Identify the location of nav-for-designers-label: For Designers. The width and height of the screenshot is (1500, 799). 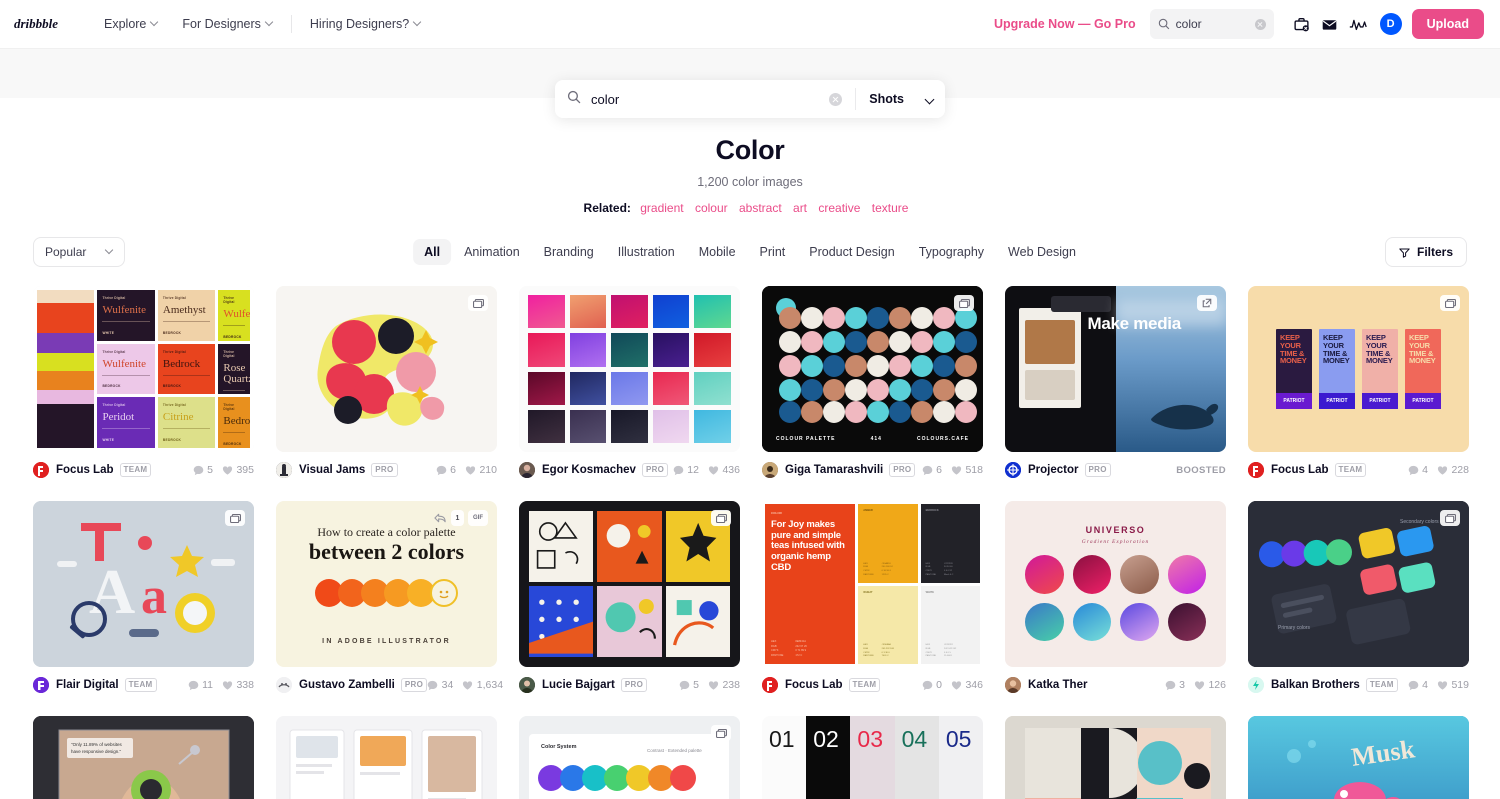
(221, 24).